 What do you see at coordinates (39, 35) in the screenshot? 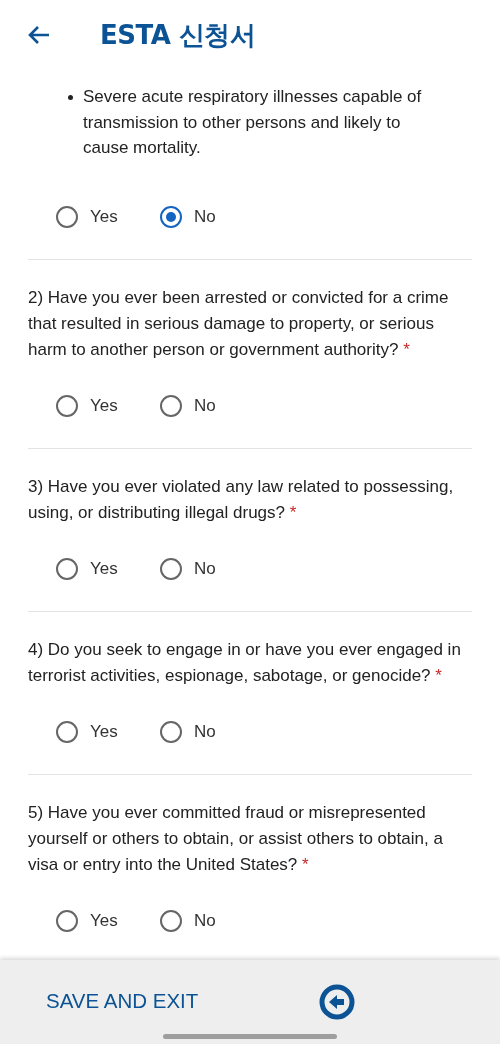
I see `back-arrow-icon` at bounding box center [39, 35].